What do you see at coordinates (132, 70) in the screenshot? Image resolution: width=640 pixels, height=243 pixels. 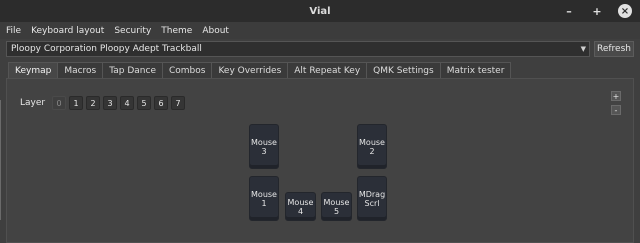 I see `tab-tap-dance: Tap Dance` at bounding box center [132, 70].